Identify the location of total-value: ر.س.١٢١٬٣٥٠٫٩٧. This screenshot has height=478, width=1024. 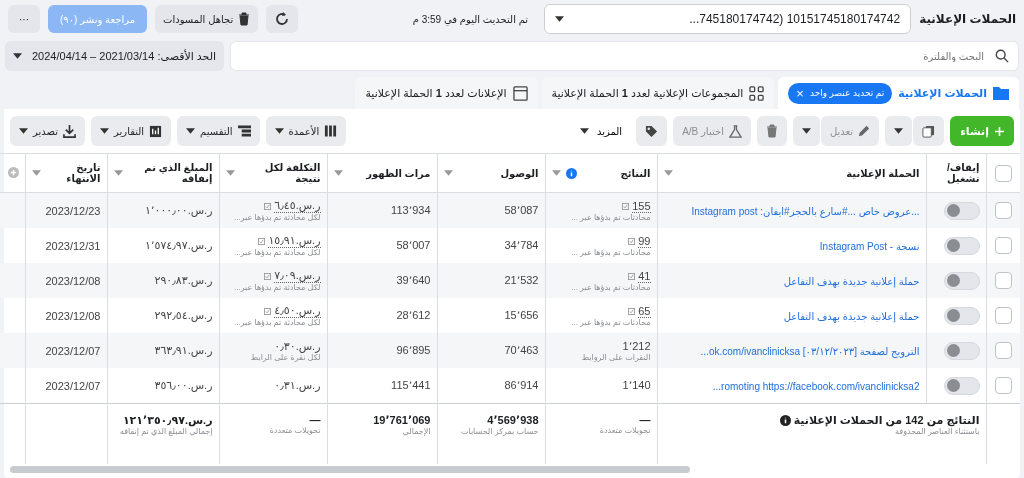
(167, 420).